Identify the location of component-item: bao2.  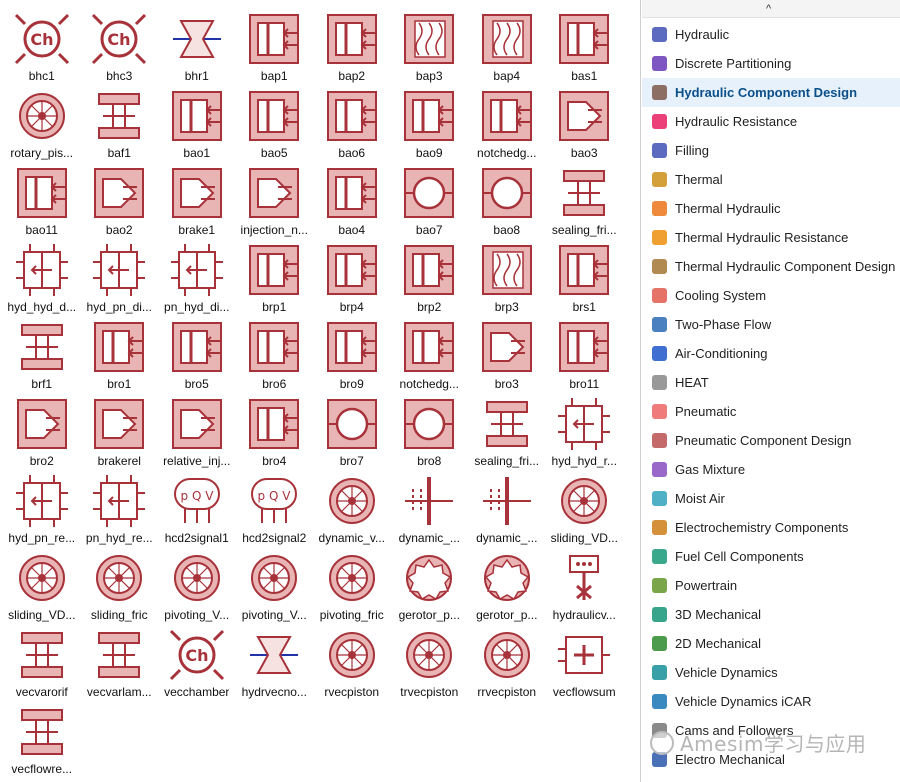
(120, 200).